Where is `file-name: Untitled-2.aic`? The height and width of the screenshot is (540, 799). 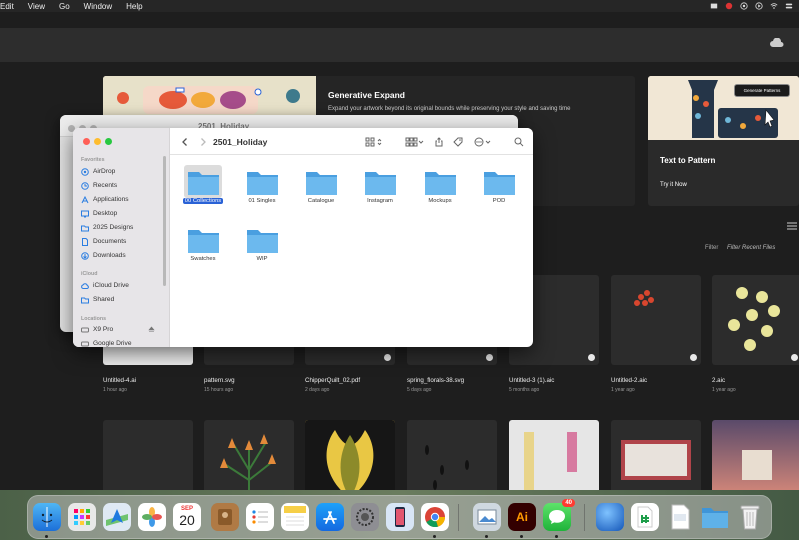
file-name: Untitled-2.aic is located at coordinates (629, 380).